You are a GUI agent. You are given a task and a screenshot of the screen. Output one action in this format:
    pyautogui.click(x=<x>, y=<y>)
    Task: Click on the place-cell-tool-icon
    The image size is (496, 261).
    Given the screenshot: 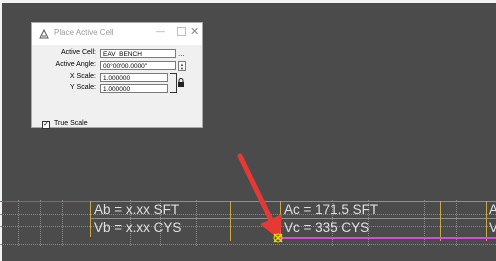 What is the action you would take?
    pyautogui.click(x=44, y=33)
    